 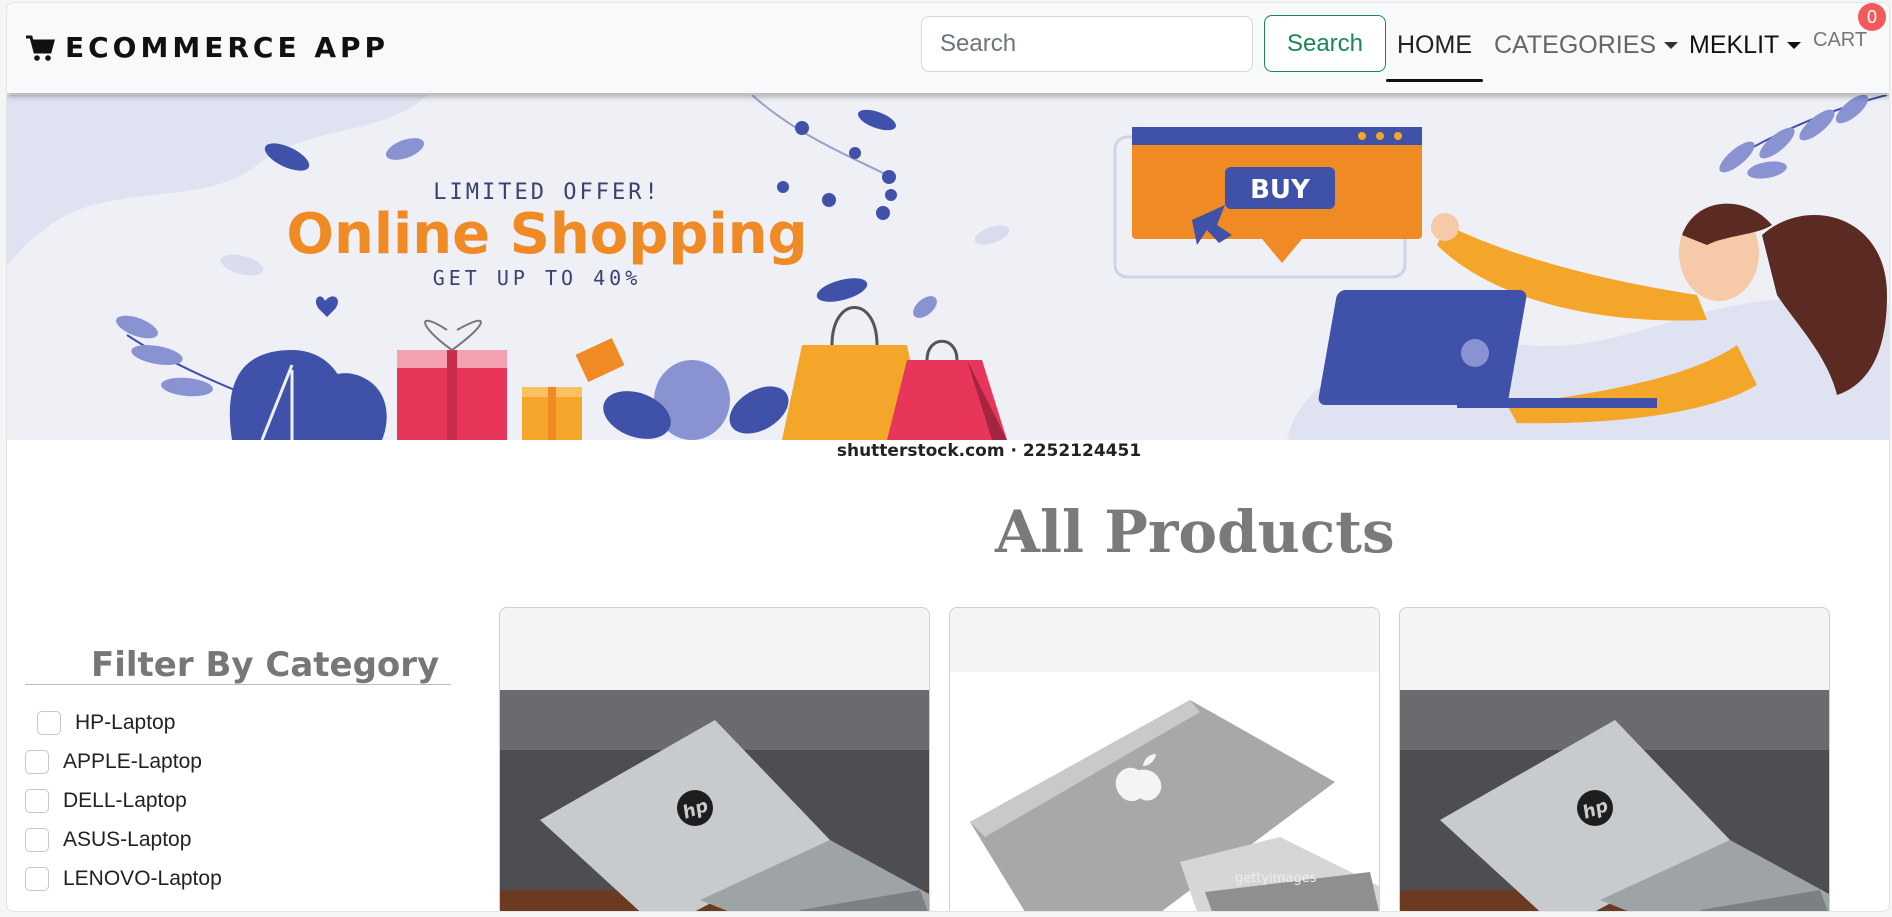 I want to click on filter-option-label: ASUS-Laptop, so click(x=127, y=839).